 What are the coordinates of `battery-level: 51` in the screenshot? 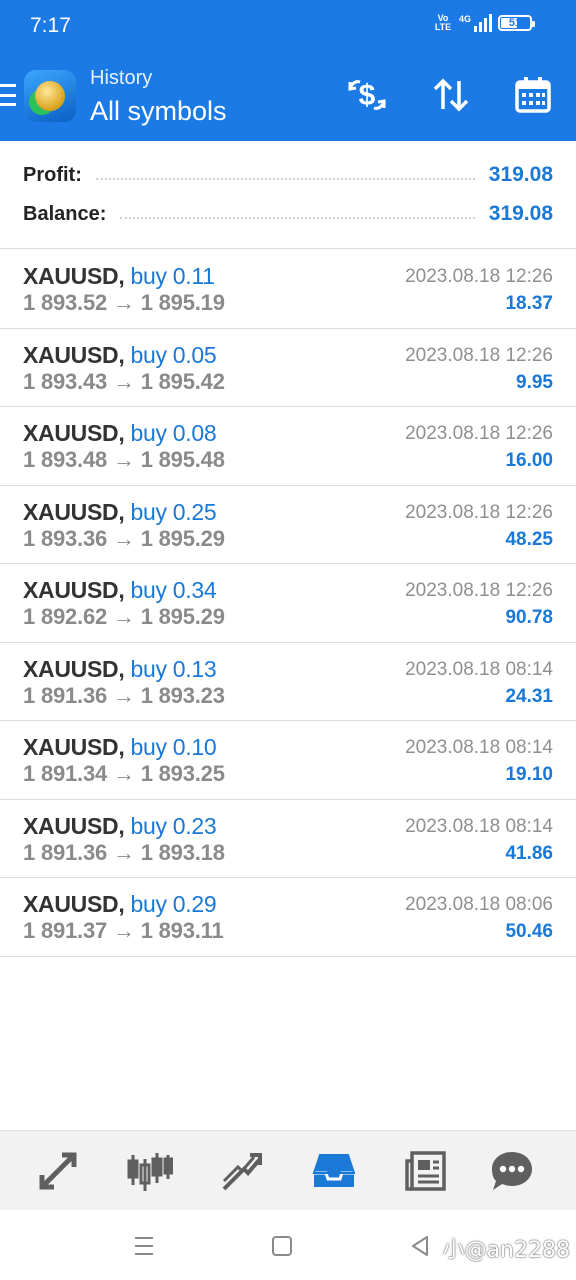 It's located at (515, 23).